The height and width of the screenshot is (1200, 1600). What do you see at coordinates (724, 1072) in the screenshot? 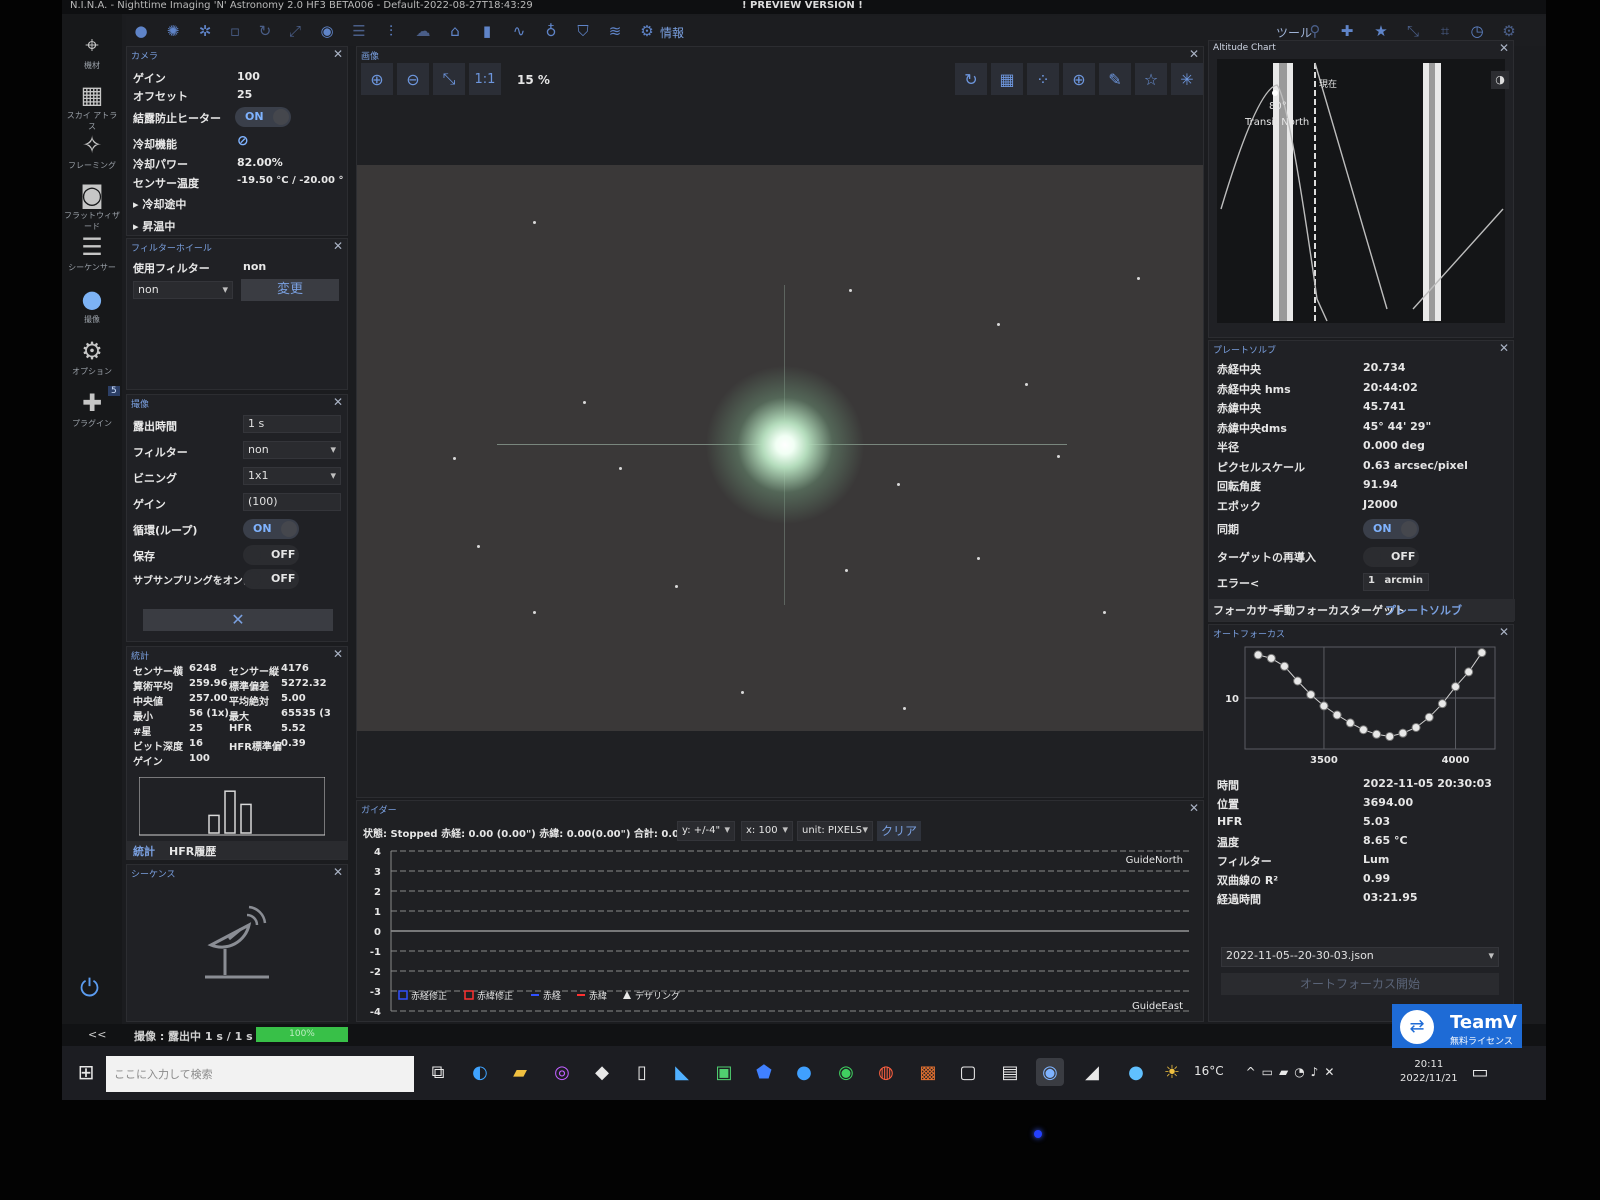
I see `app-icon: ▣` at bounding box center [724, 1072].